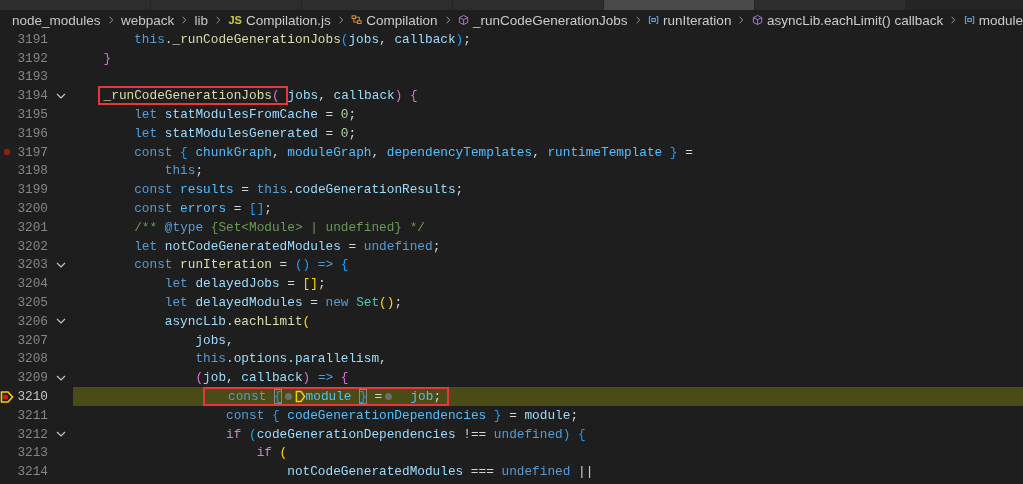 The image size is (1023, 484). What do you see at coordinates (357, 20) in the screenshot?
I see `class-icon` at bounding box center [357, 20].